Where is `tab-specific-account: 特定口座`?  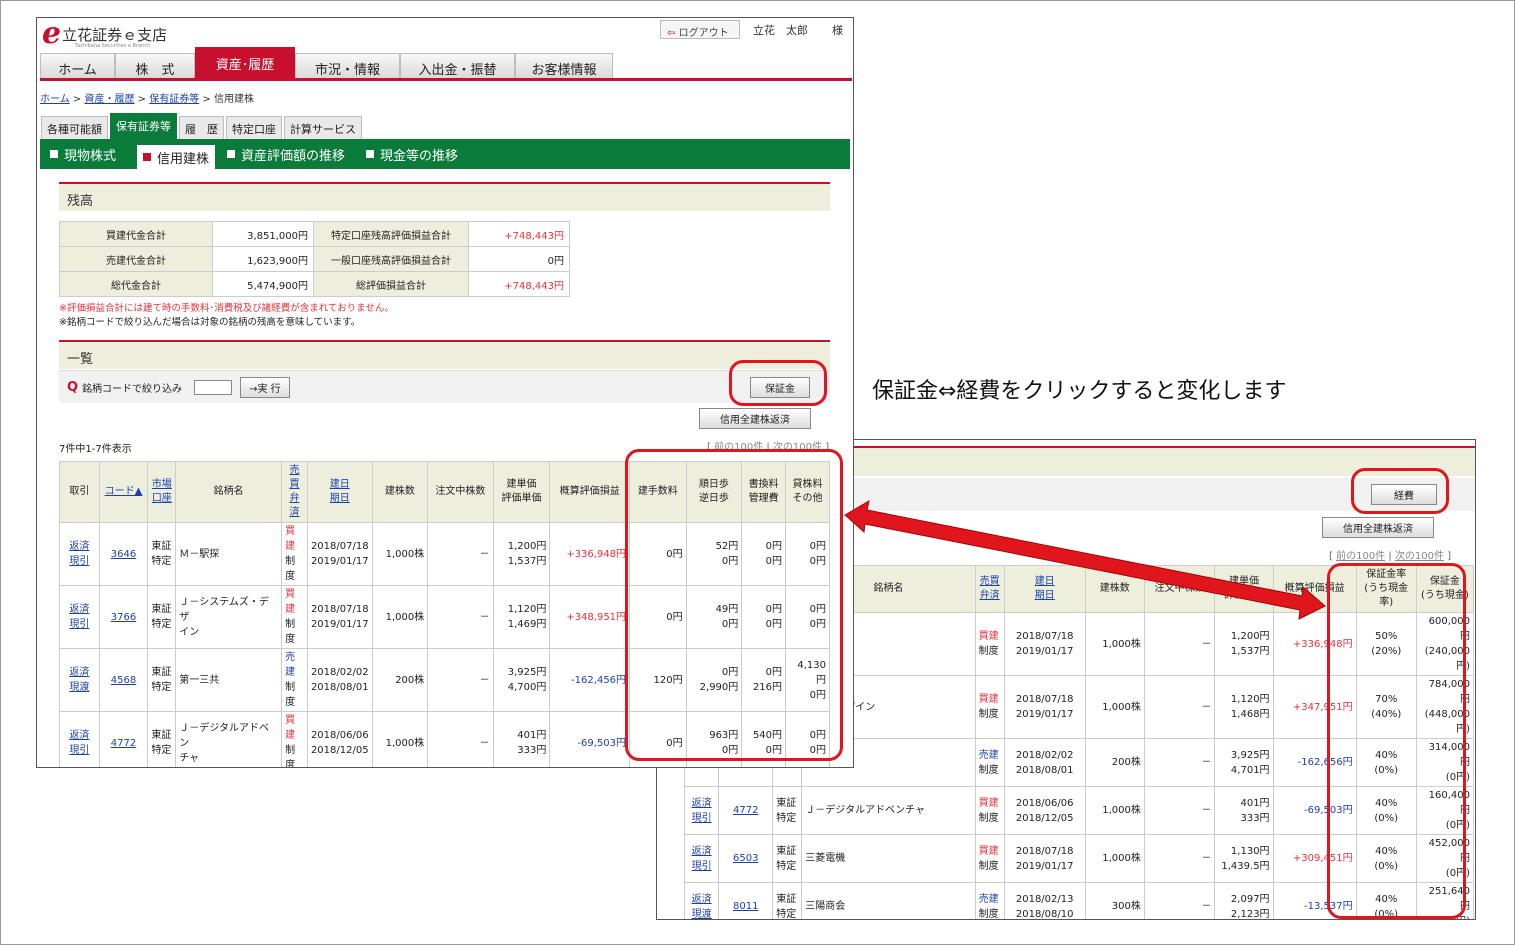
tab-specific-account: 特定口座 is located at coordinates (254, 127).